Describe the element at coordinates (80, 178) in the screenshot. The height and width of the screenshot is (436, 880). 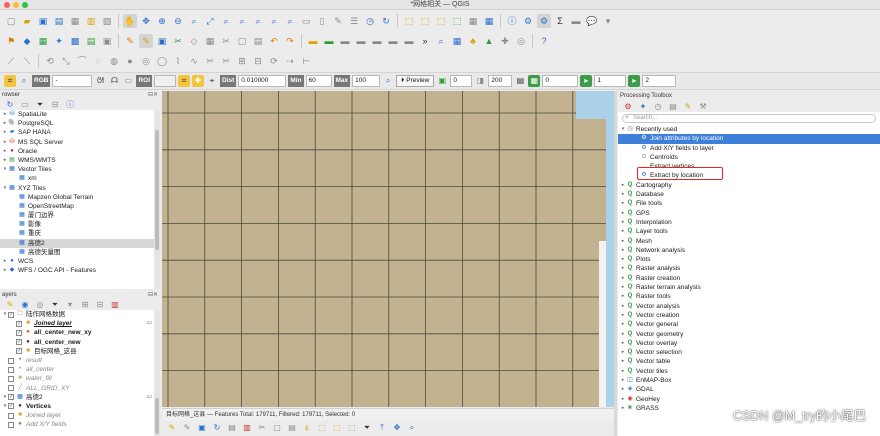
I see `browser-item: ▦ xm` at that location.